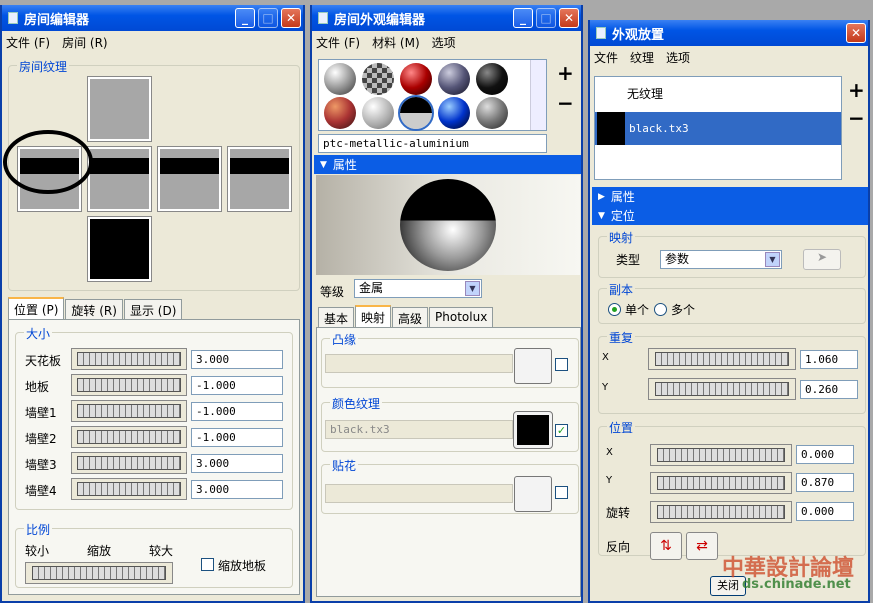  I want to click on repeat-y-slider, so click(722, 389).